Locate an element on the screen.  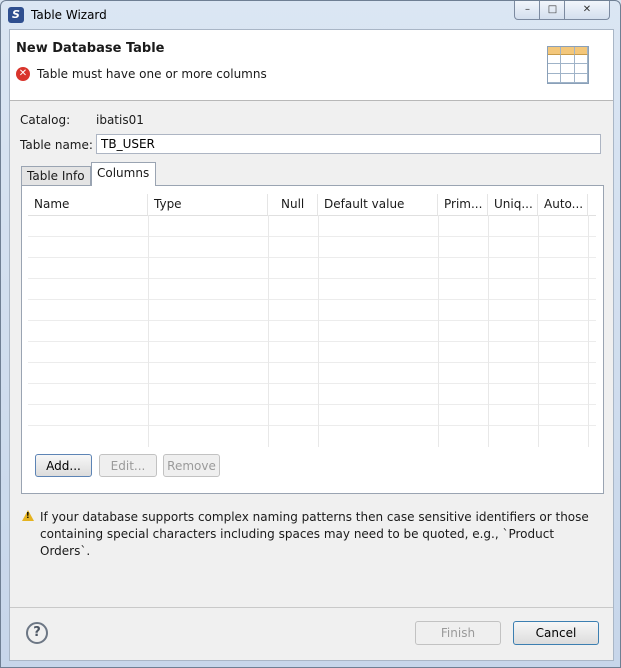
page-title: New Database Table is located at coordinates (90, 48).